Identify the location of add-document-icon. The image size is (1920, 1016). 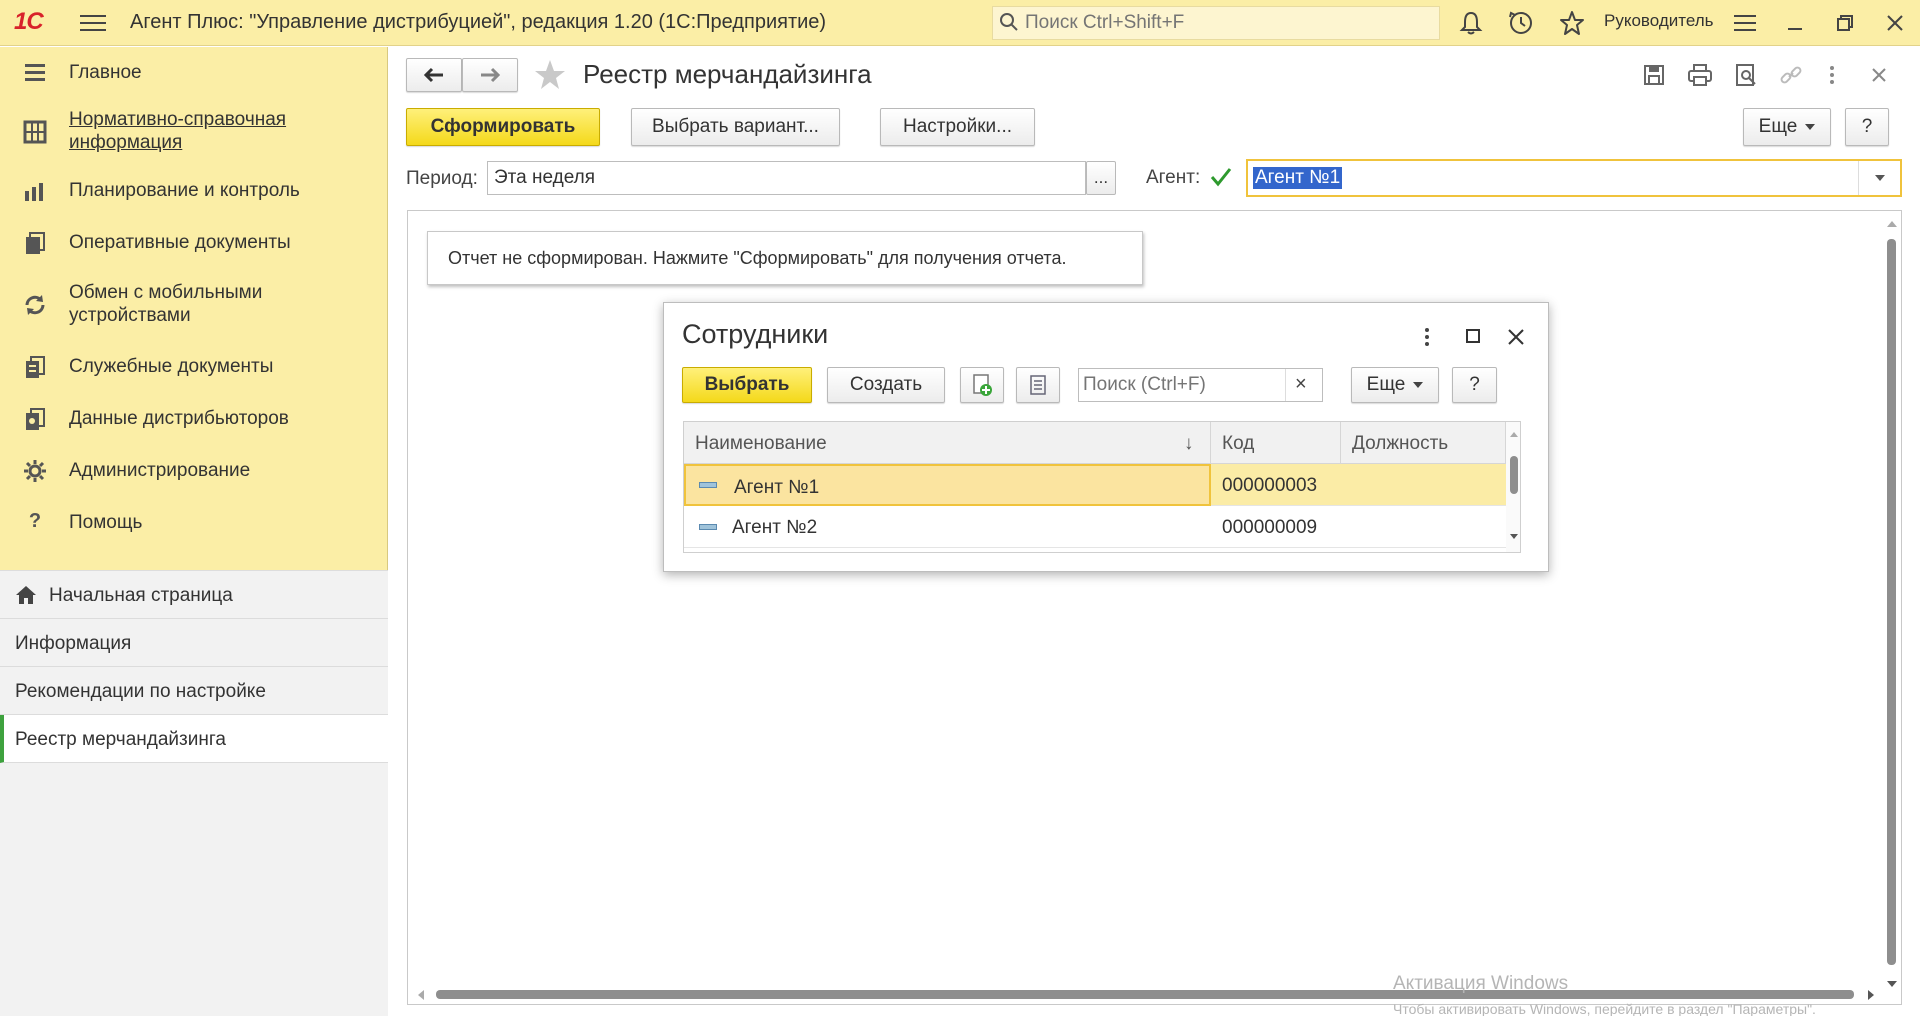
(982, 385).